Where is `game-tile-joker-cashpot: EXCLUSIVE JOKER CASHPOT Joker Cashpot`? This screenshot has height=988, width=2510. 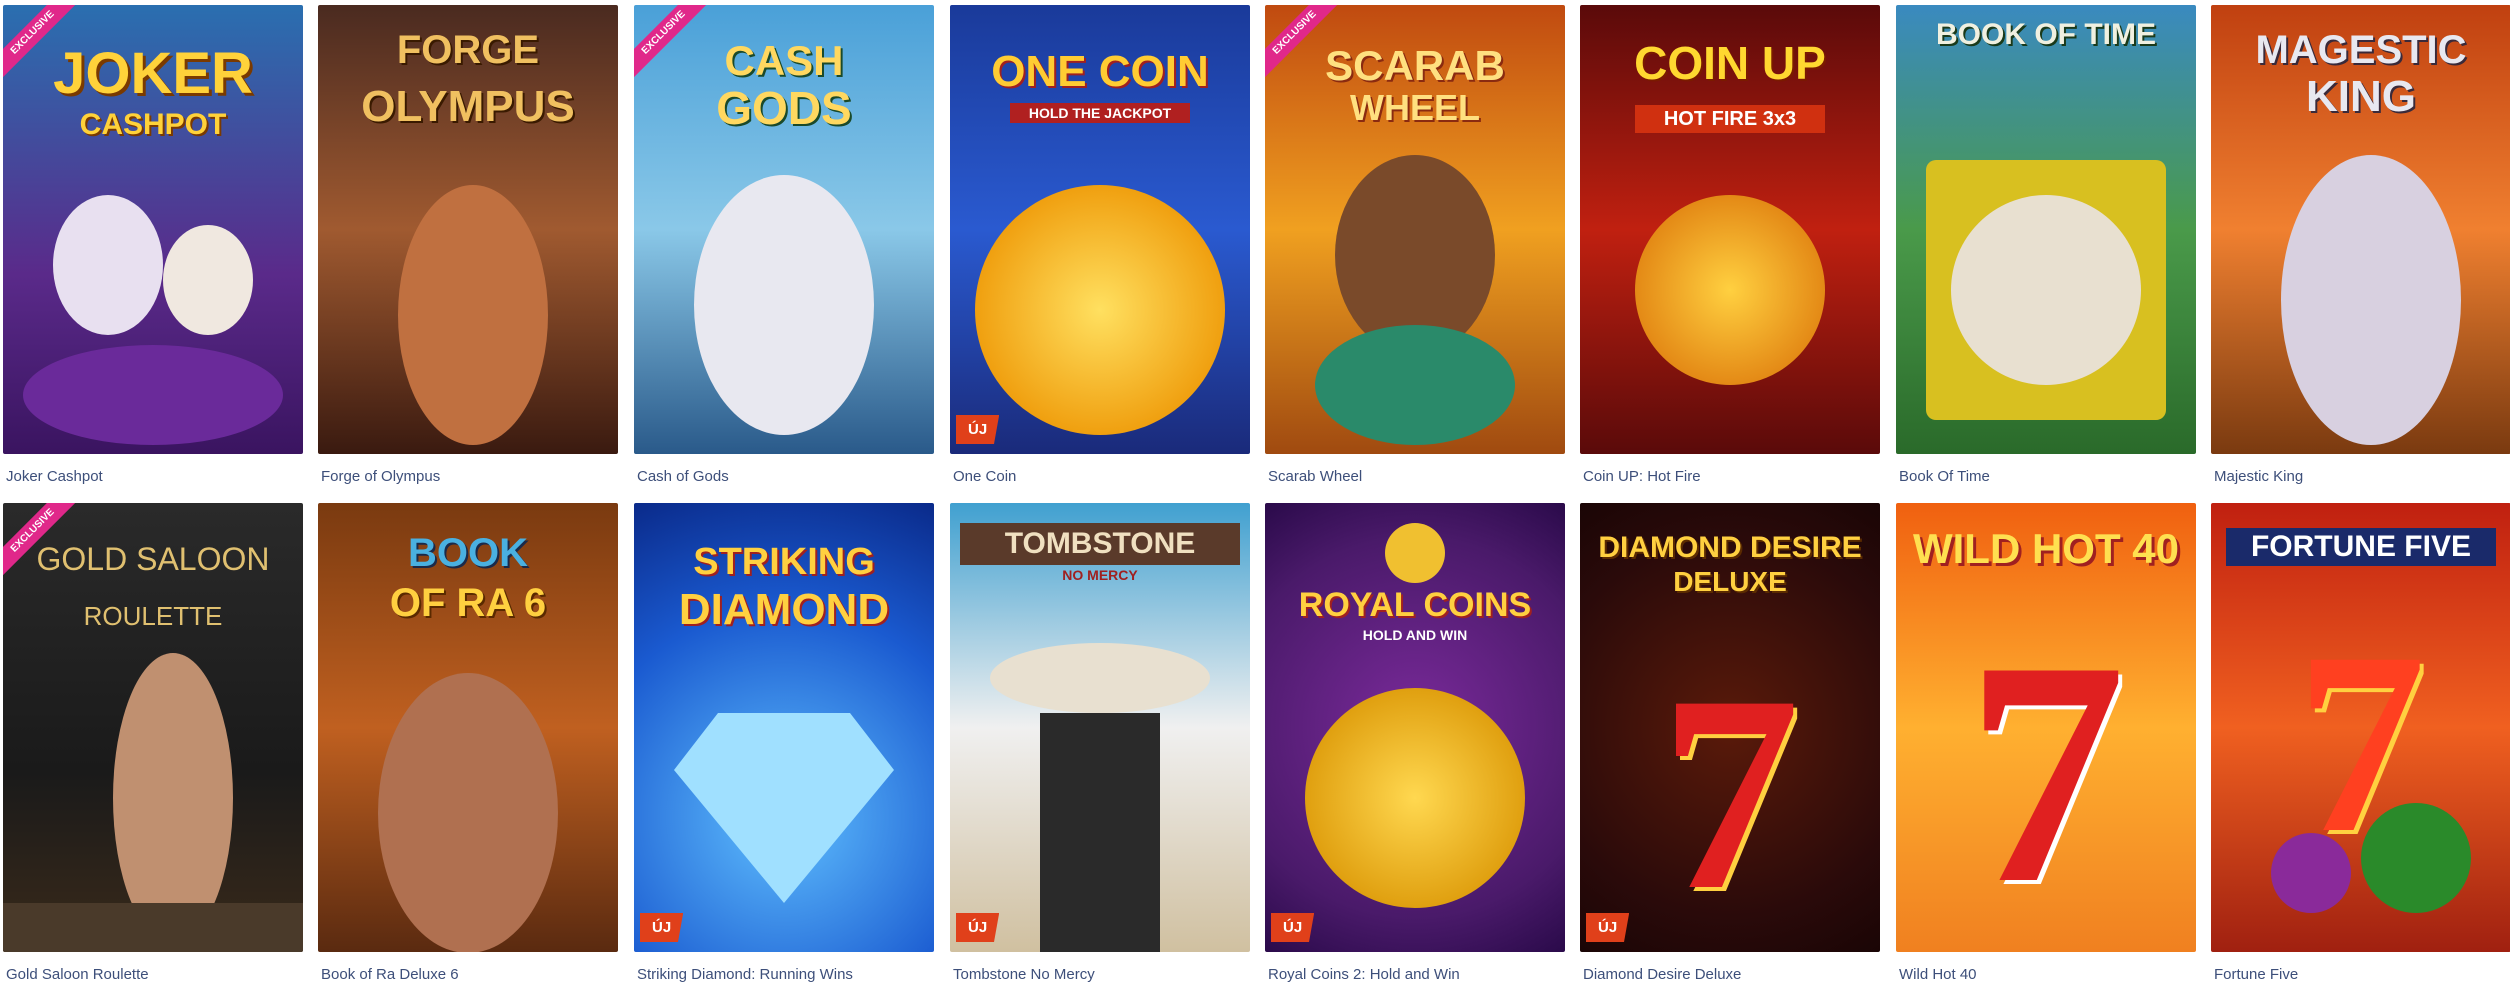 game-tile-joker-cashpot: EXCLUSIVE JOKER CASHPOT Joker Cashpot is located at coordinates (153, 245).